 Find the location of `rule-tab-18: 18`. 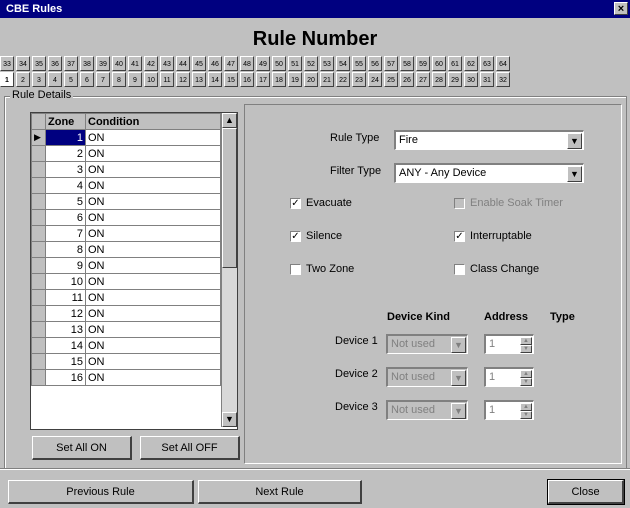

rule-tab-18: 18 is located at coordinates (279, 79).